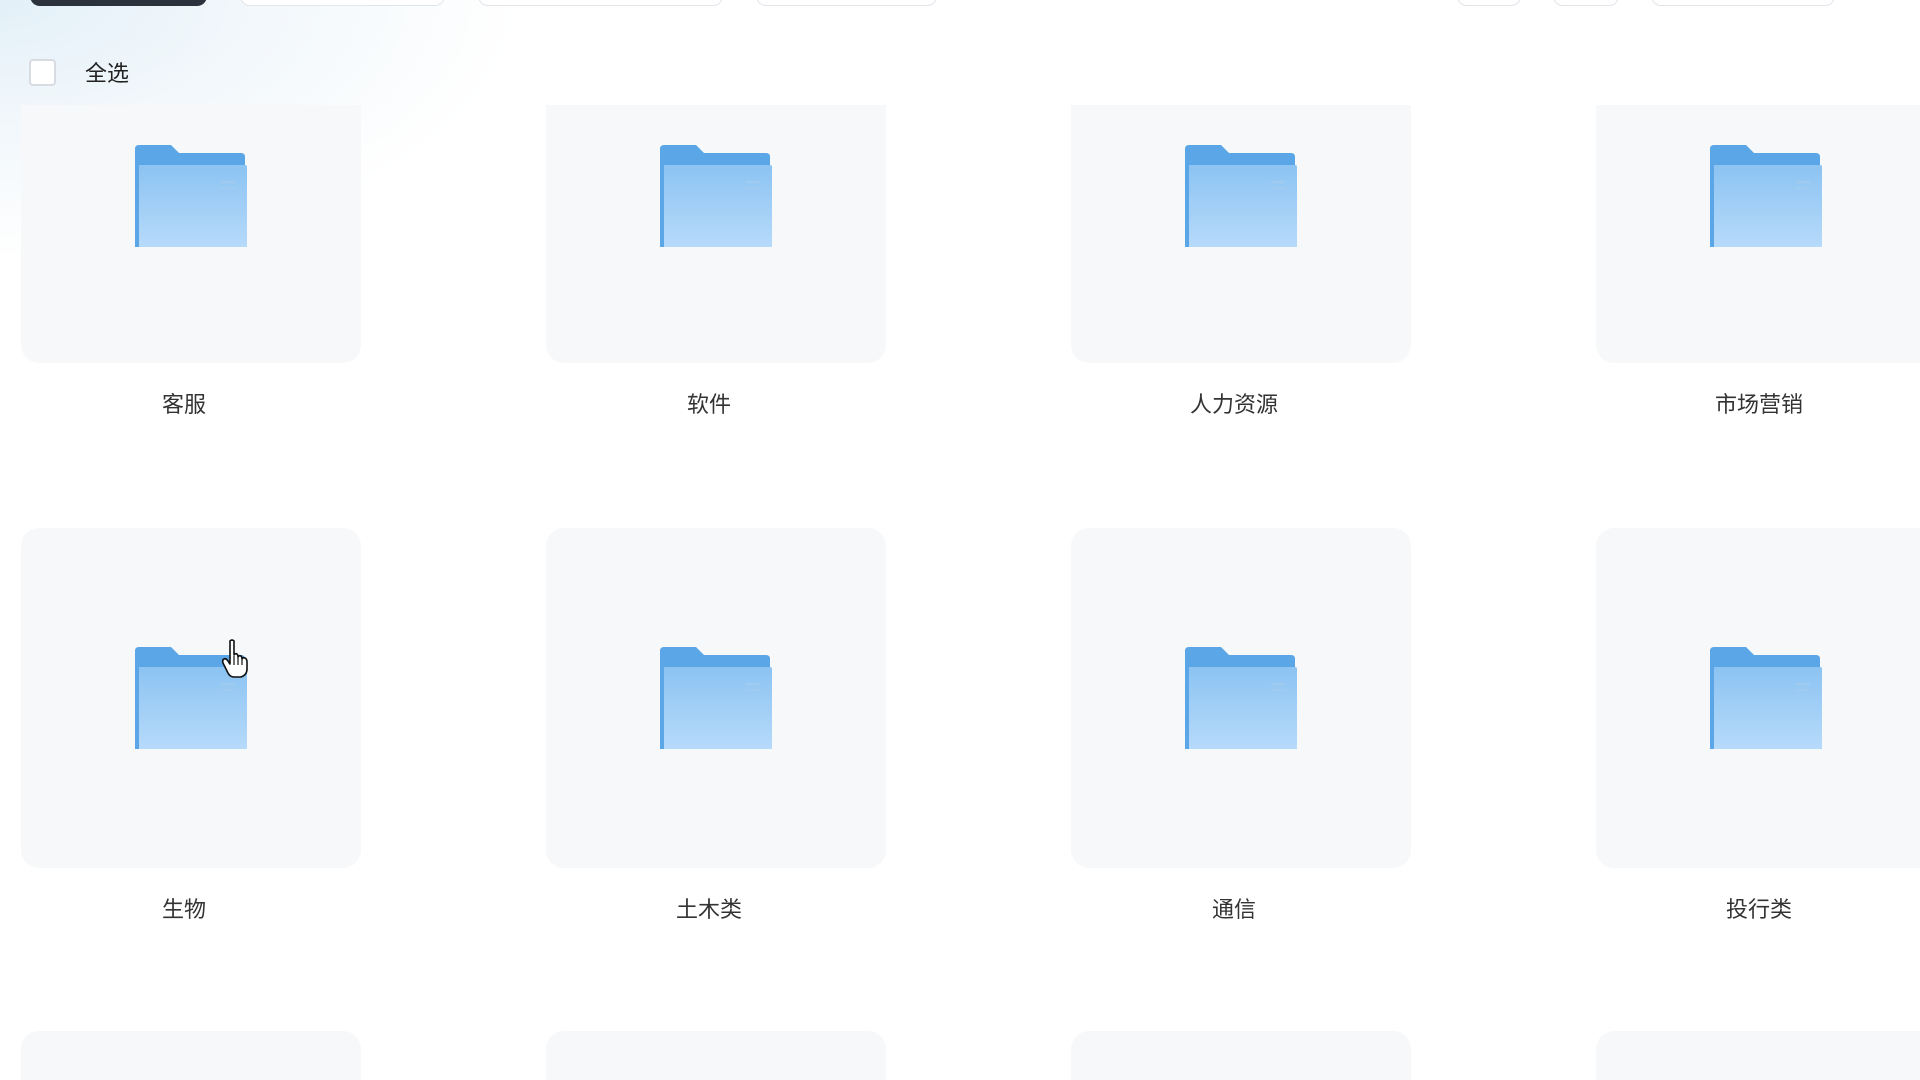 The image size is (1920, 1080). What do you see at coordinates (1241, 908) in the screenshot?
I see `folder-name: 通信` at bounding box center [1241, 908].